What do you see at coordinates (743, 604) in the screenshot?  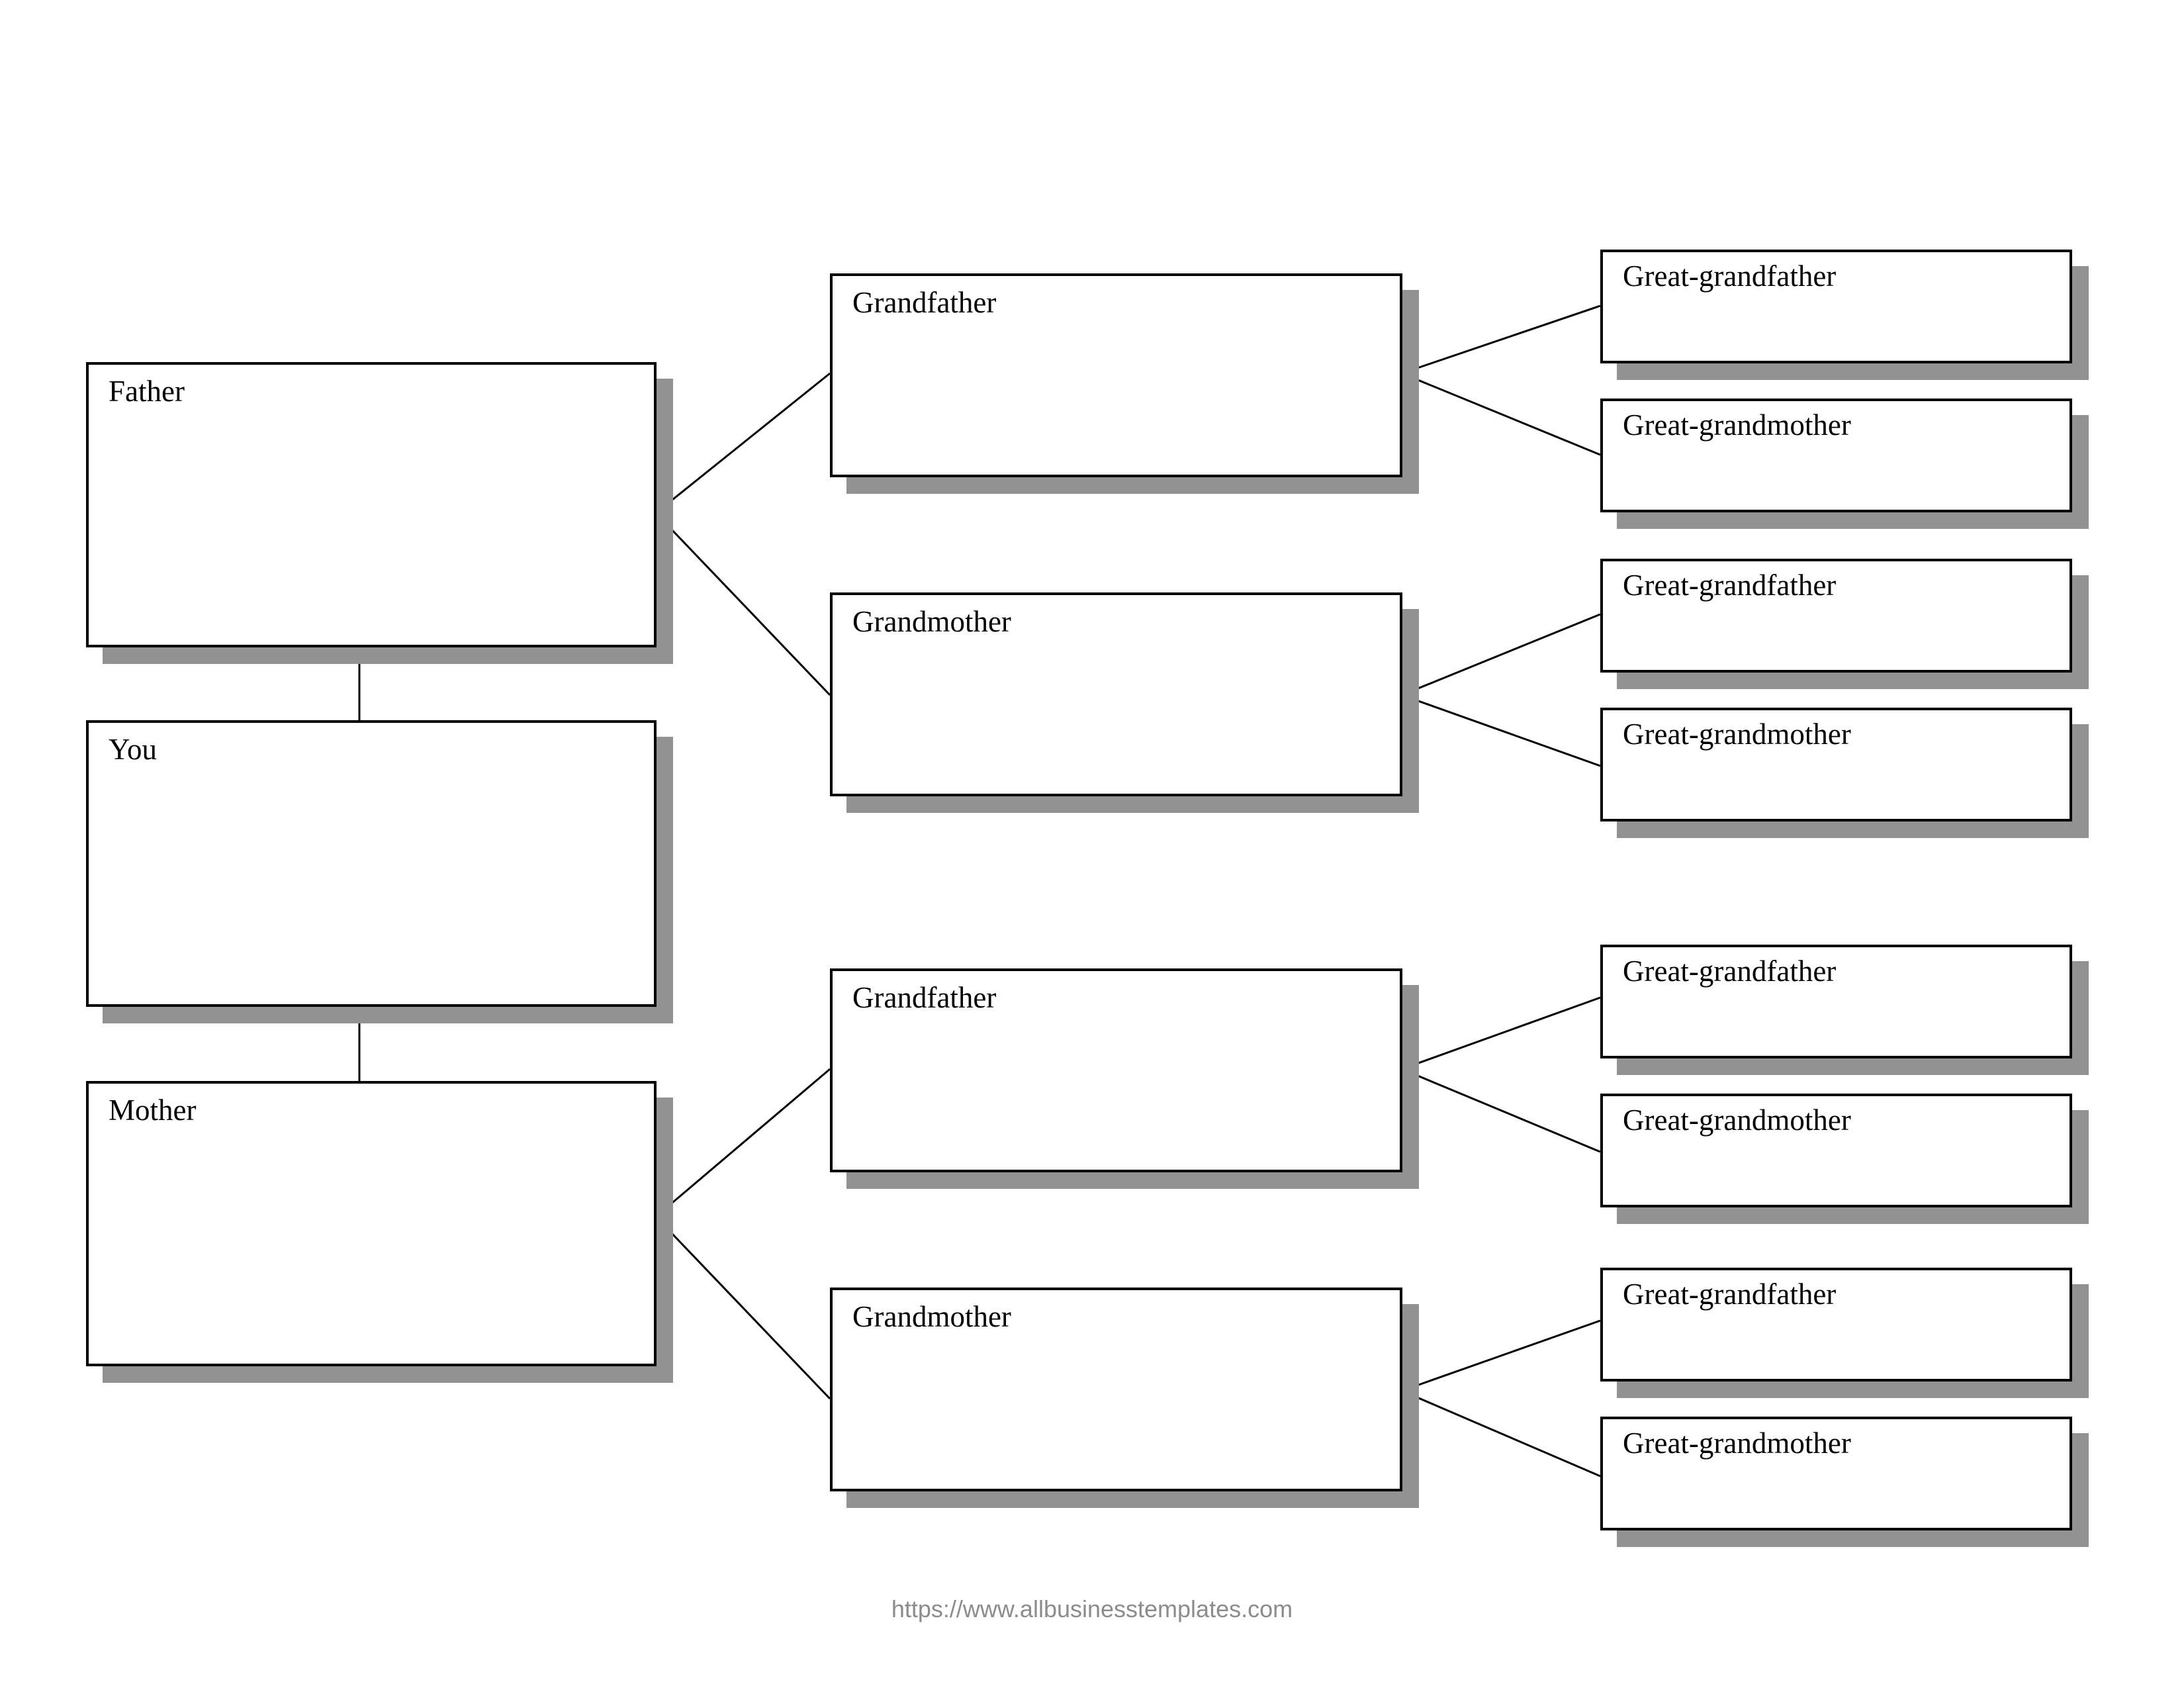 I see `connector-father-grandmother` at bounding box center [743, 604].